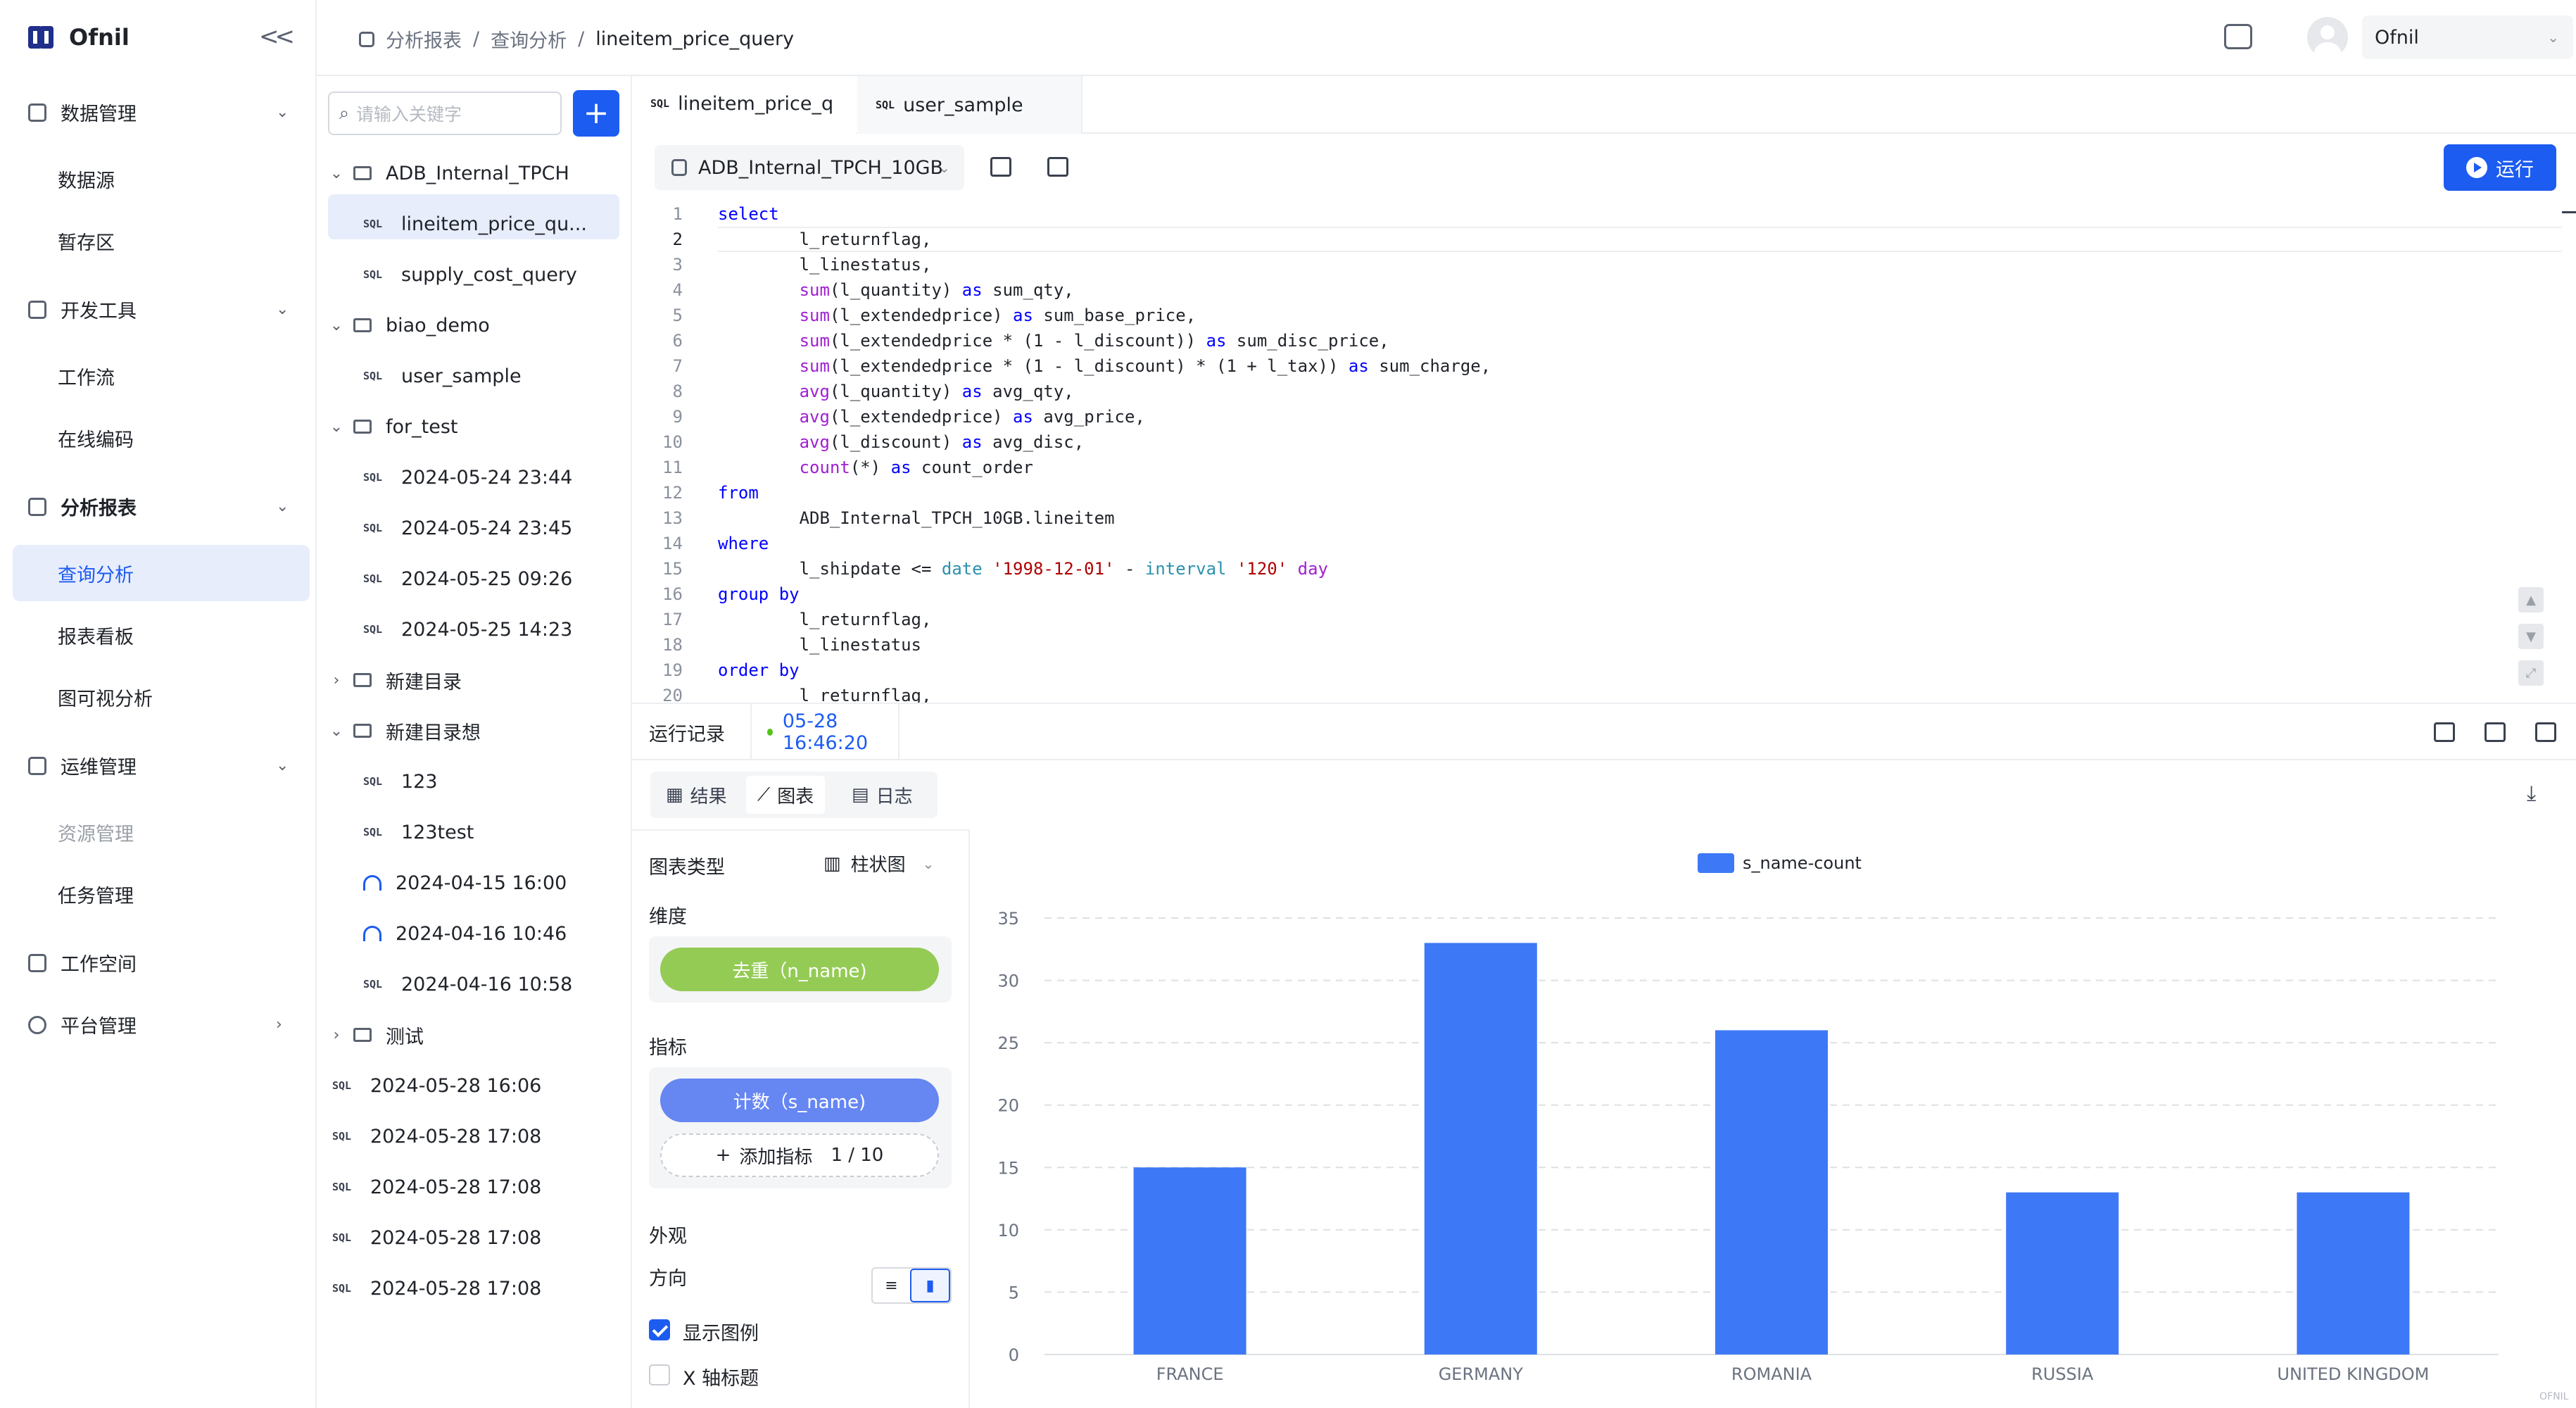 This screenshot has height=1408, width=2576. Describe the element at coordinates (799, 969) in the screenshot. I see `dimension-pill: 去重（n_name)` at that location.